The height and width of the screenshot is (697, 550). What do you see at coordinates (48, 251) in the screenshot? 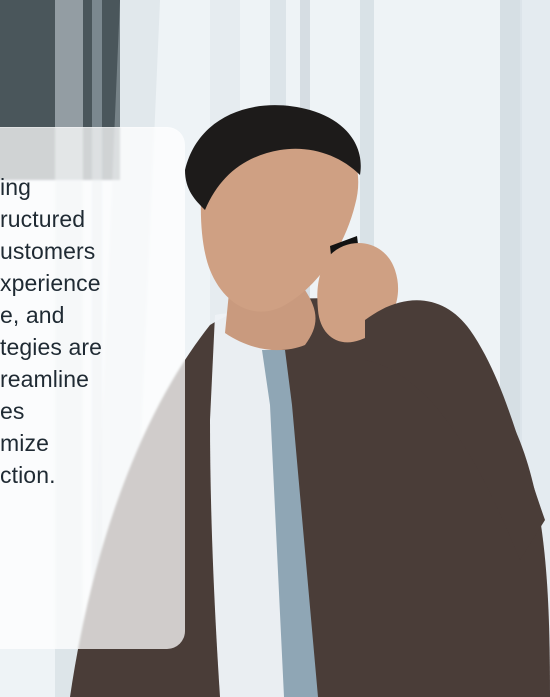
I see `callout-line: ustomers` at bounding box center [48, 251].